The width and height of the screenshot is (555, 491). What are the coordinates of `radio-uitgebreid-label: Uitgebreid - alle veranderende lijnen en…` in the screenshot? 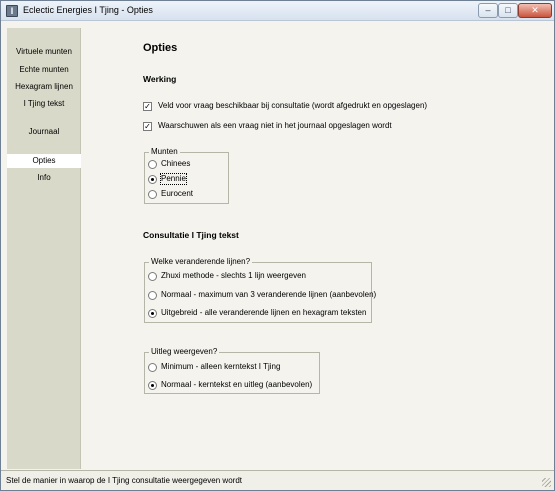 It's located at (263, 313).